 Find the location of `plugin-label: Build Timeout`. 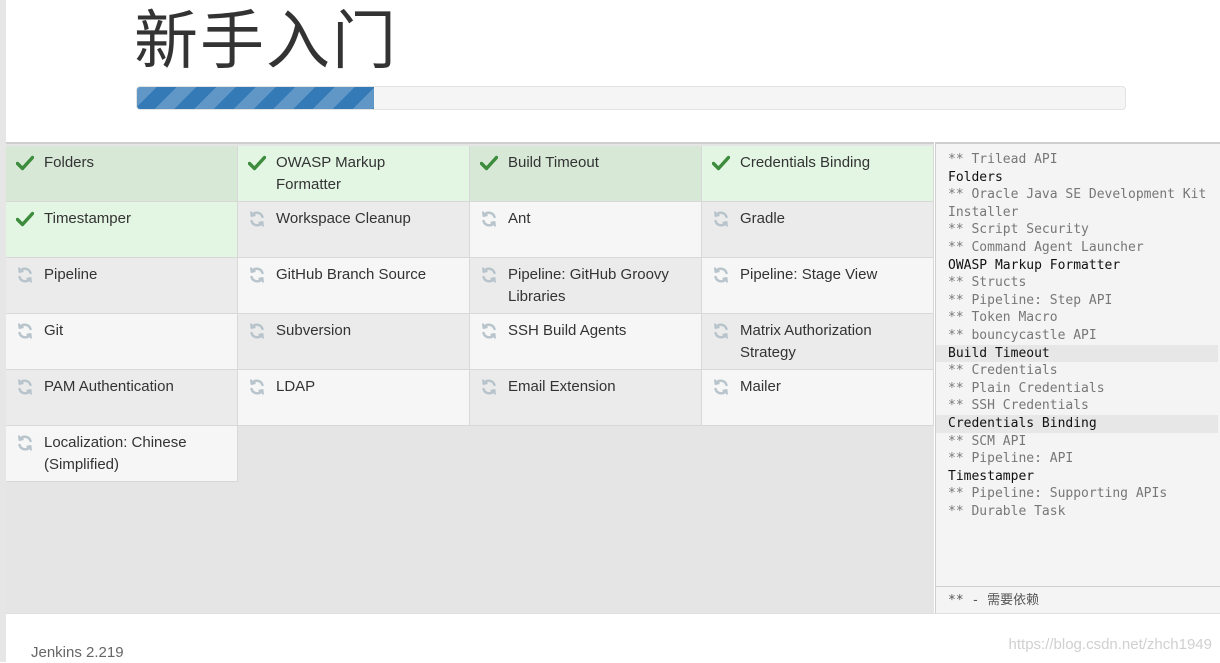

plugin-label: Build Timeout is located at coordinates (553, 162).